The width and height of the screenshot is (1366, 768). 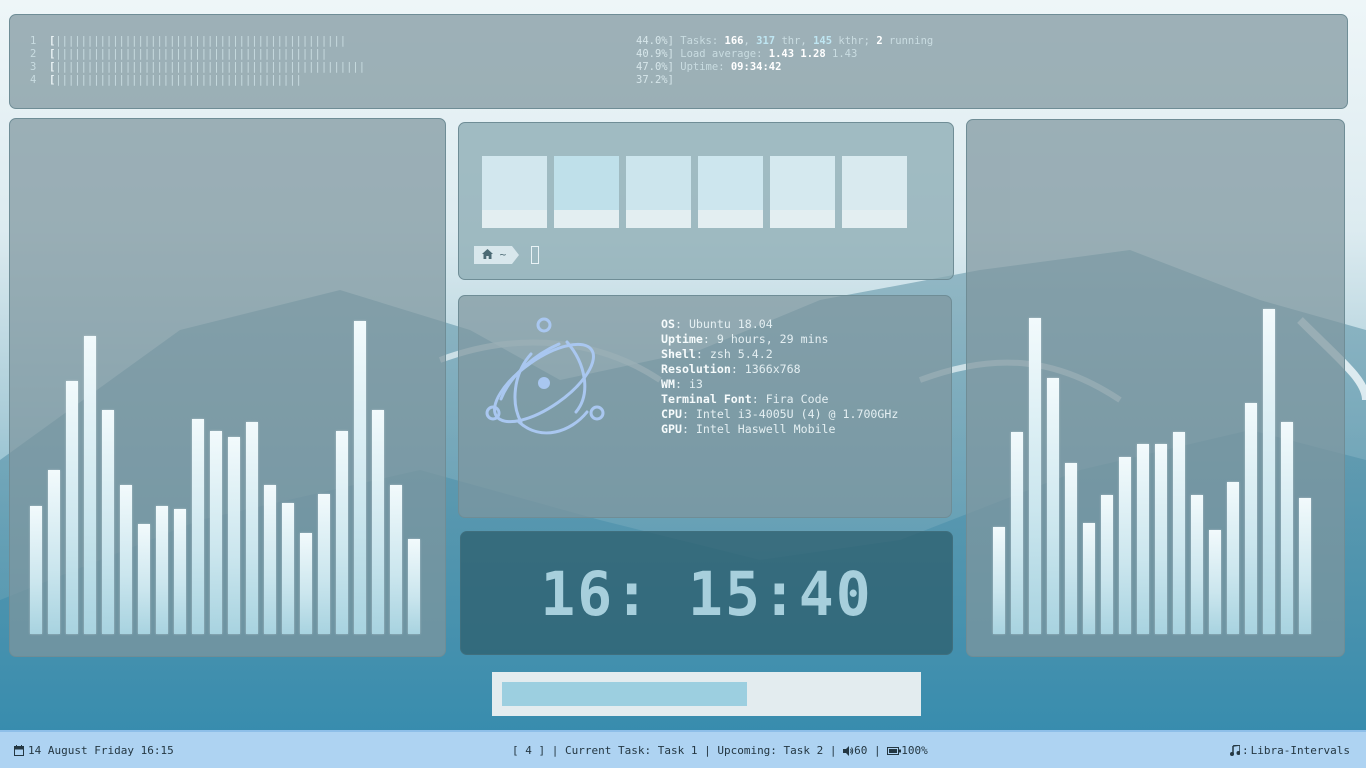 What do you see at coordinates (624, 694) in the screenshot?
I see `progress-fill` at bounding box center [624, 694].